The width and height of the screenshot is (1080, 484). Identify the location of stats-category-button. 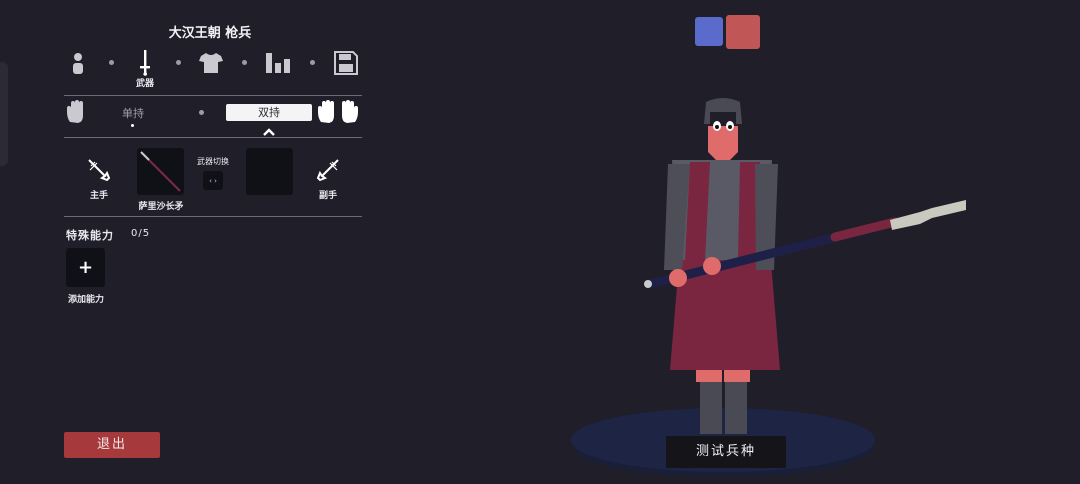
(278, 63).